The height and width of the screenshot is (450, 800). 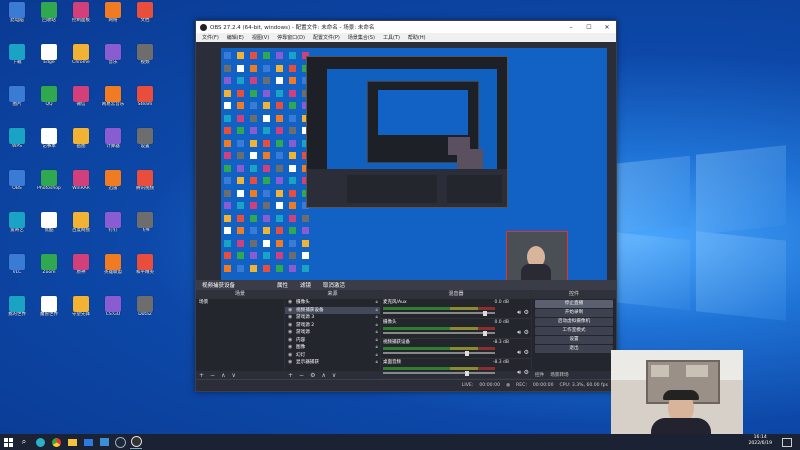 What do you see at coordinates (81, 228) in the screenshot?
I see `desktop-icon: 百度网盘` at bounding box center [81, 228].